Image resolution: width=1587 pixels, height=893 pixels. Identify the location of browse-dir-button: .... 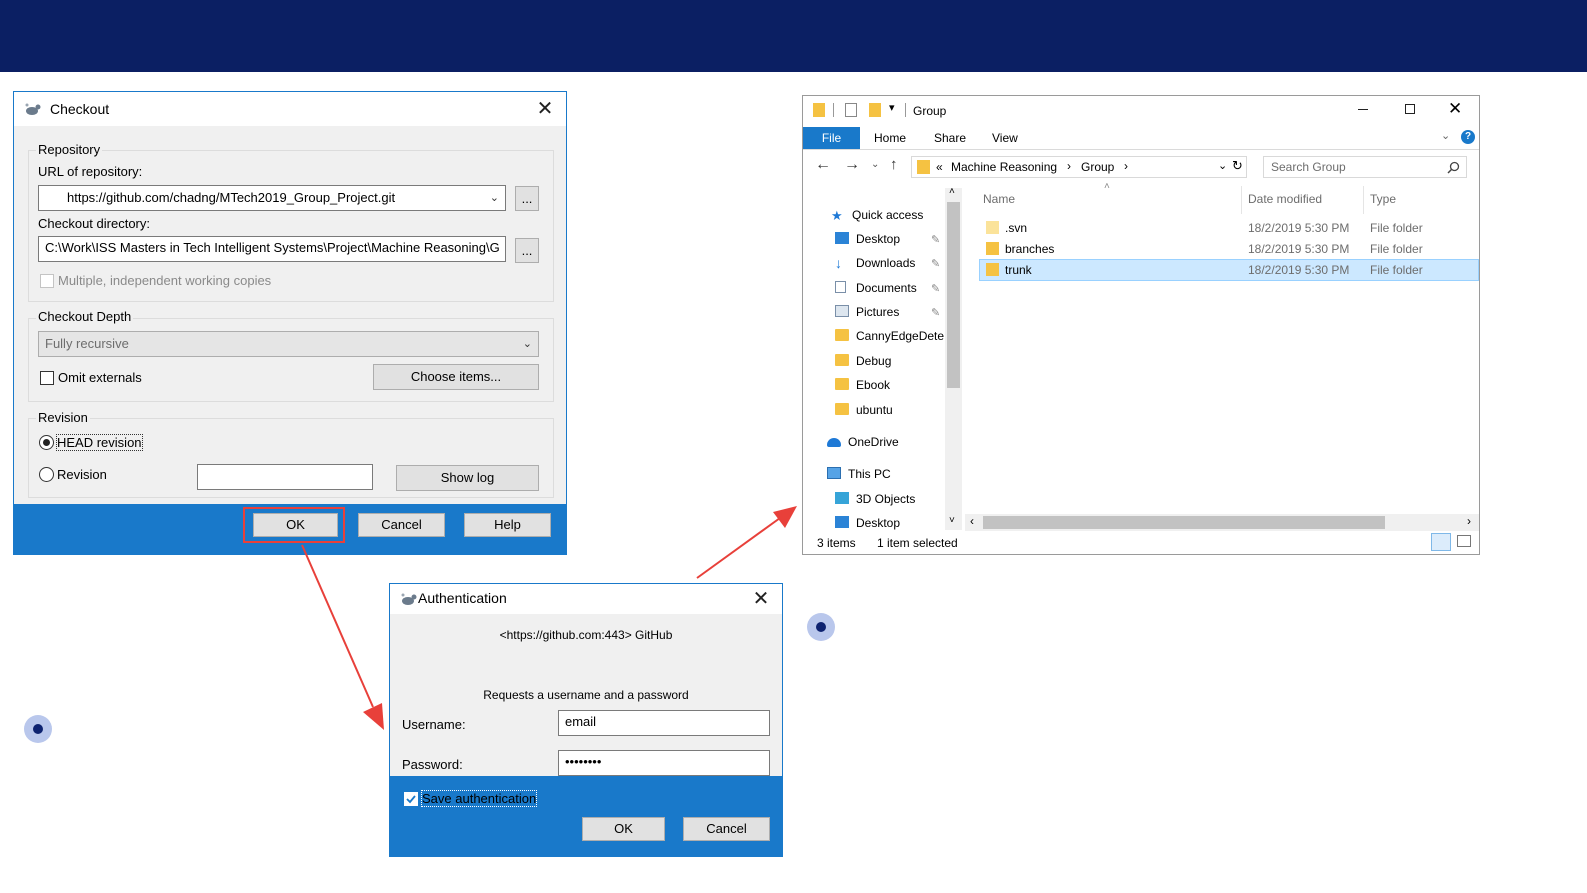
(527, 250).